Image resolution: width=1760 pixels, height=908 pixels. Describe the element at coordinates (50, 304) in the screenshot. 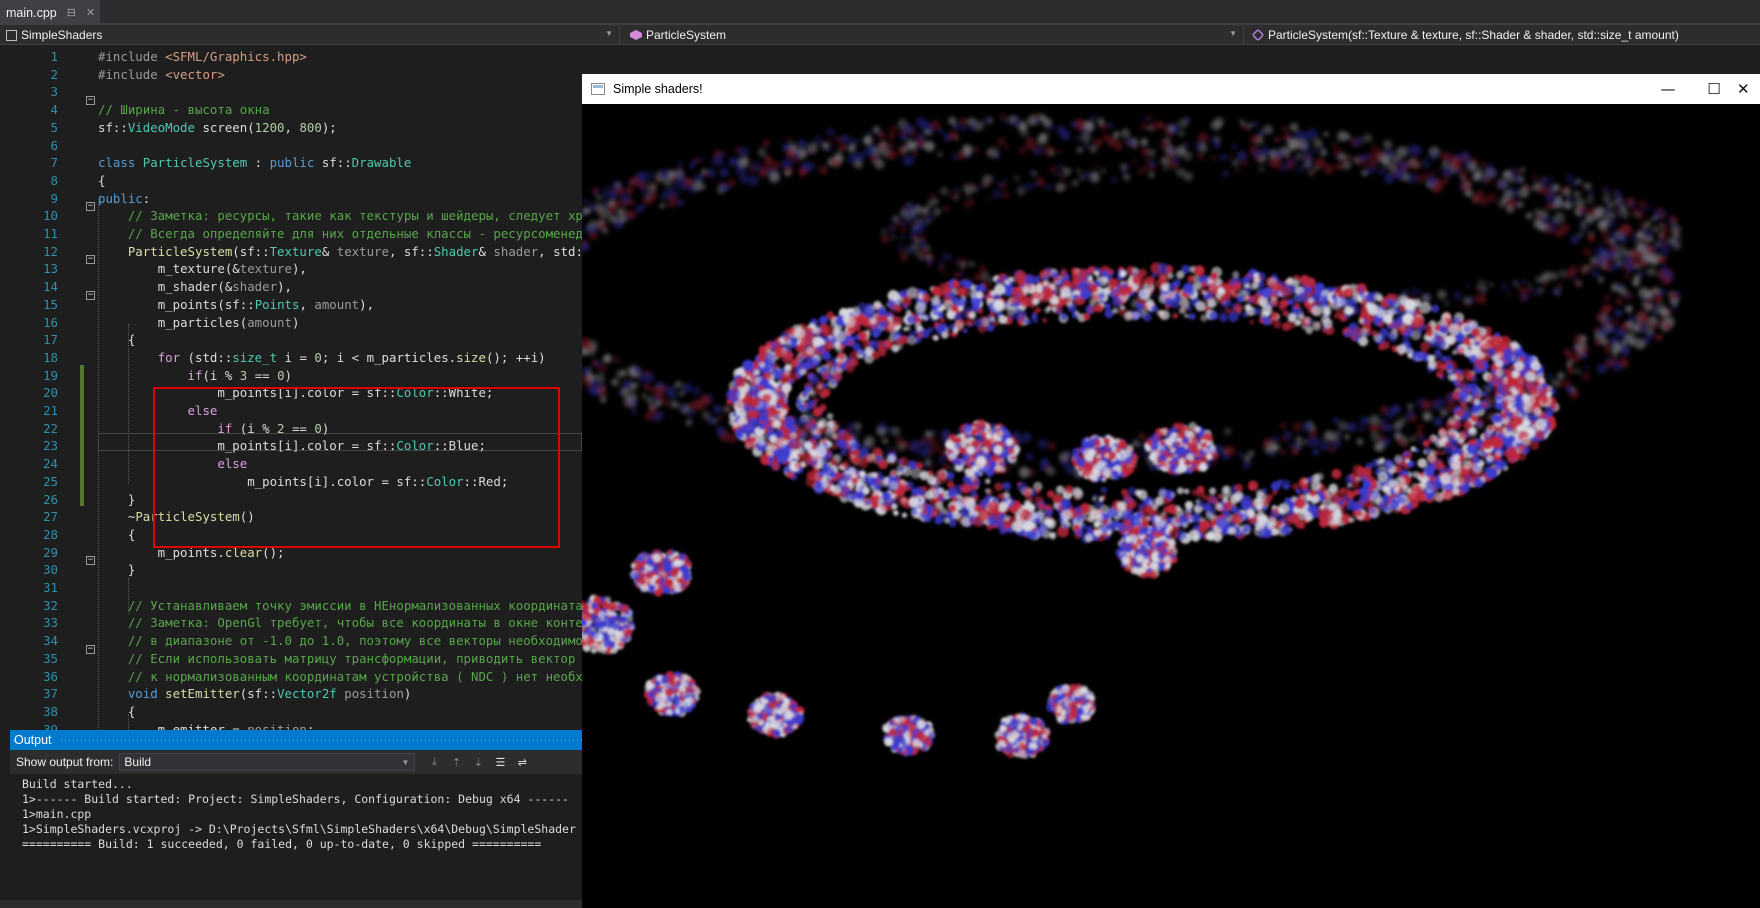

I see `line-number: 15` at that location.